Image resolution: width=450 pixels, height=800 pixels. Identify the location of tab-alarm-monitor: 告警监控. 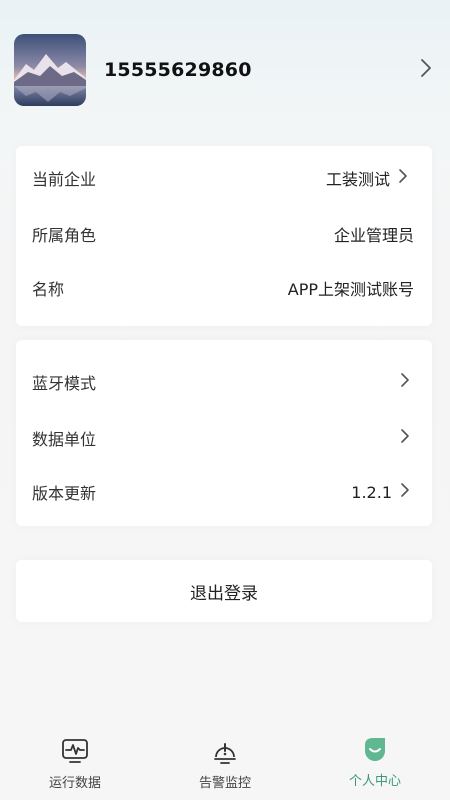
(225, 756).